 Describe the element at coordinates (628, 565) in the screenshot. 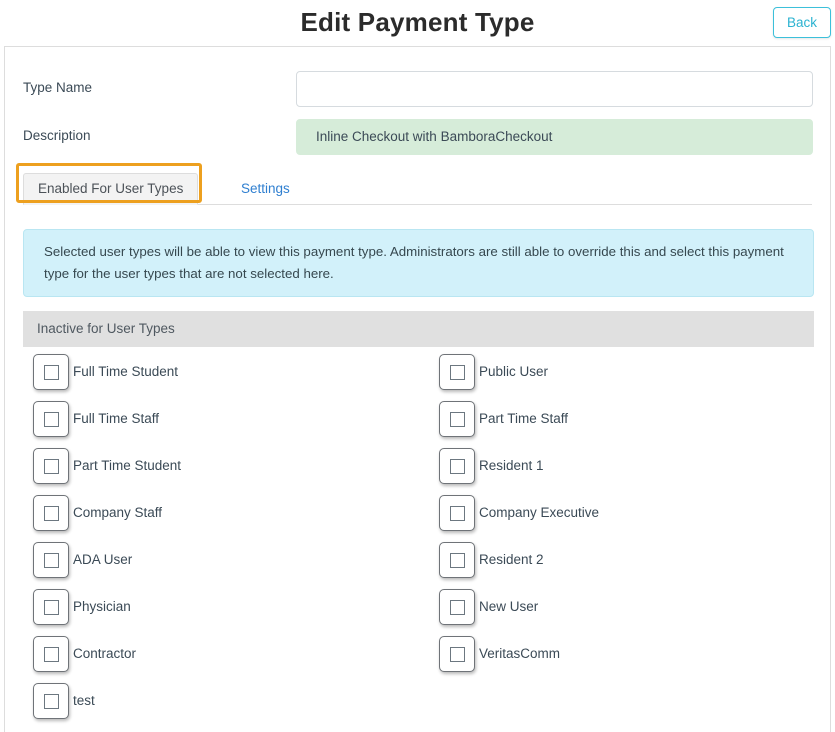

I see `user-type-item: Resident 2` at that location.